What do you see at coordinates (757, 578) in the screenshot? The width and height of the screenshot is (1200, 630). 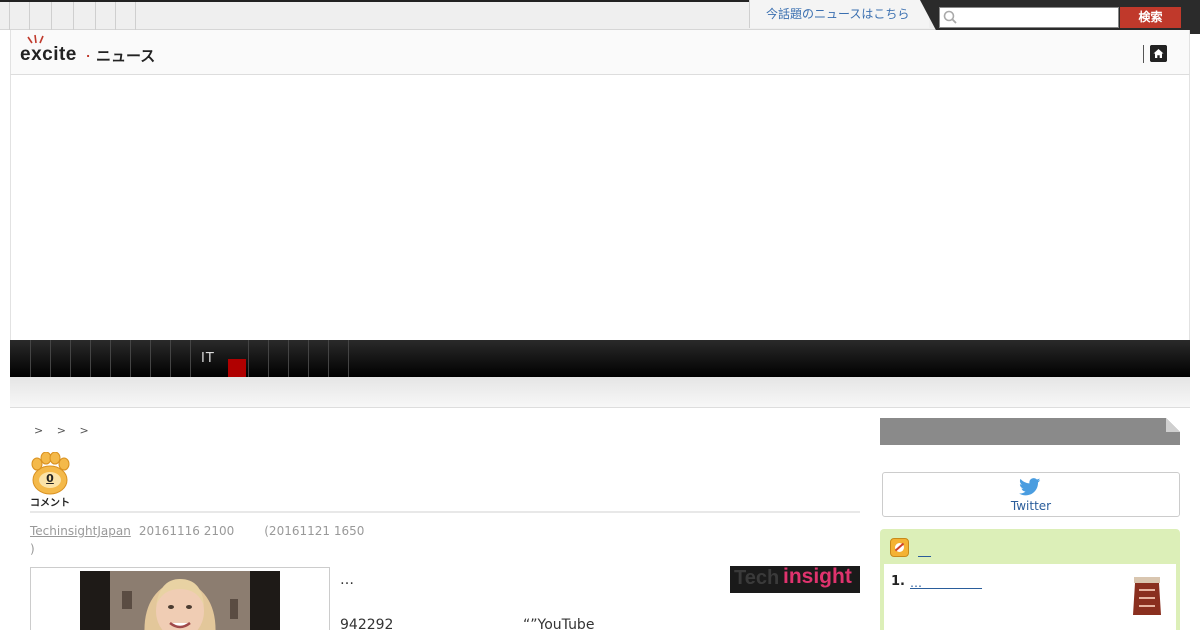 I see `source-logo-text: Tech` at bounding box center [757, 578].